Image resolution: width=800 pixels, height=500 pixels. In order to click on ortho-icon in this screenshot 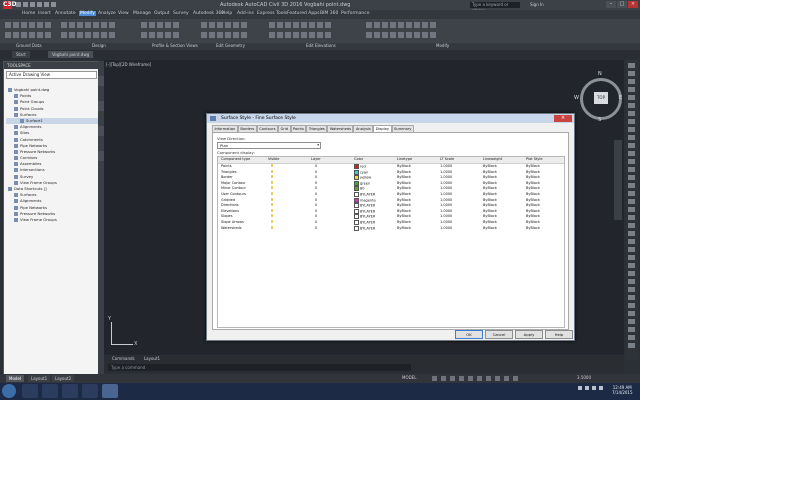, I will do `click(452, 378)`.